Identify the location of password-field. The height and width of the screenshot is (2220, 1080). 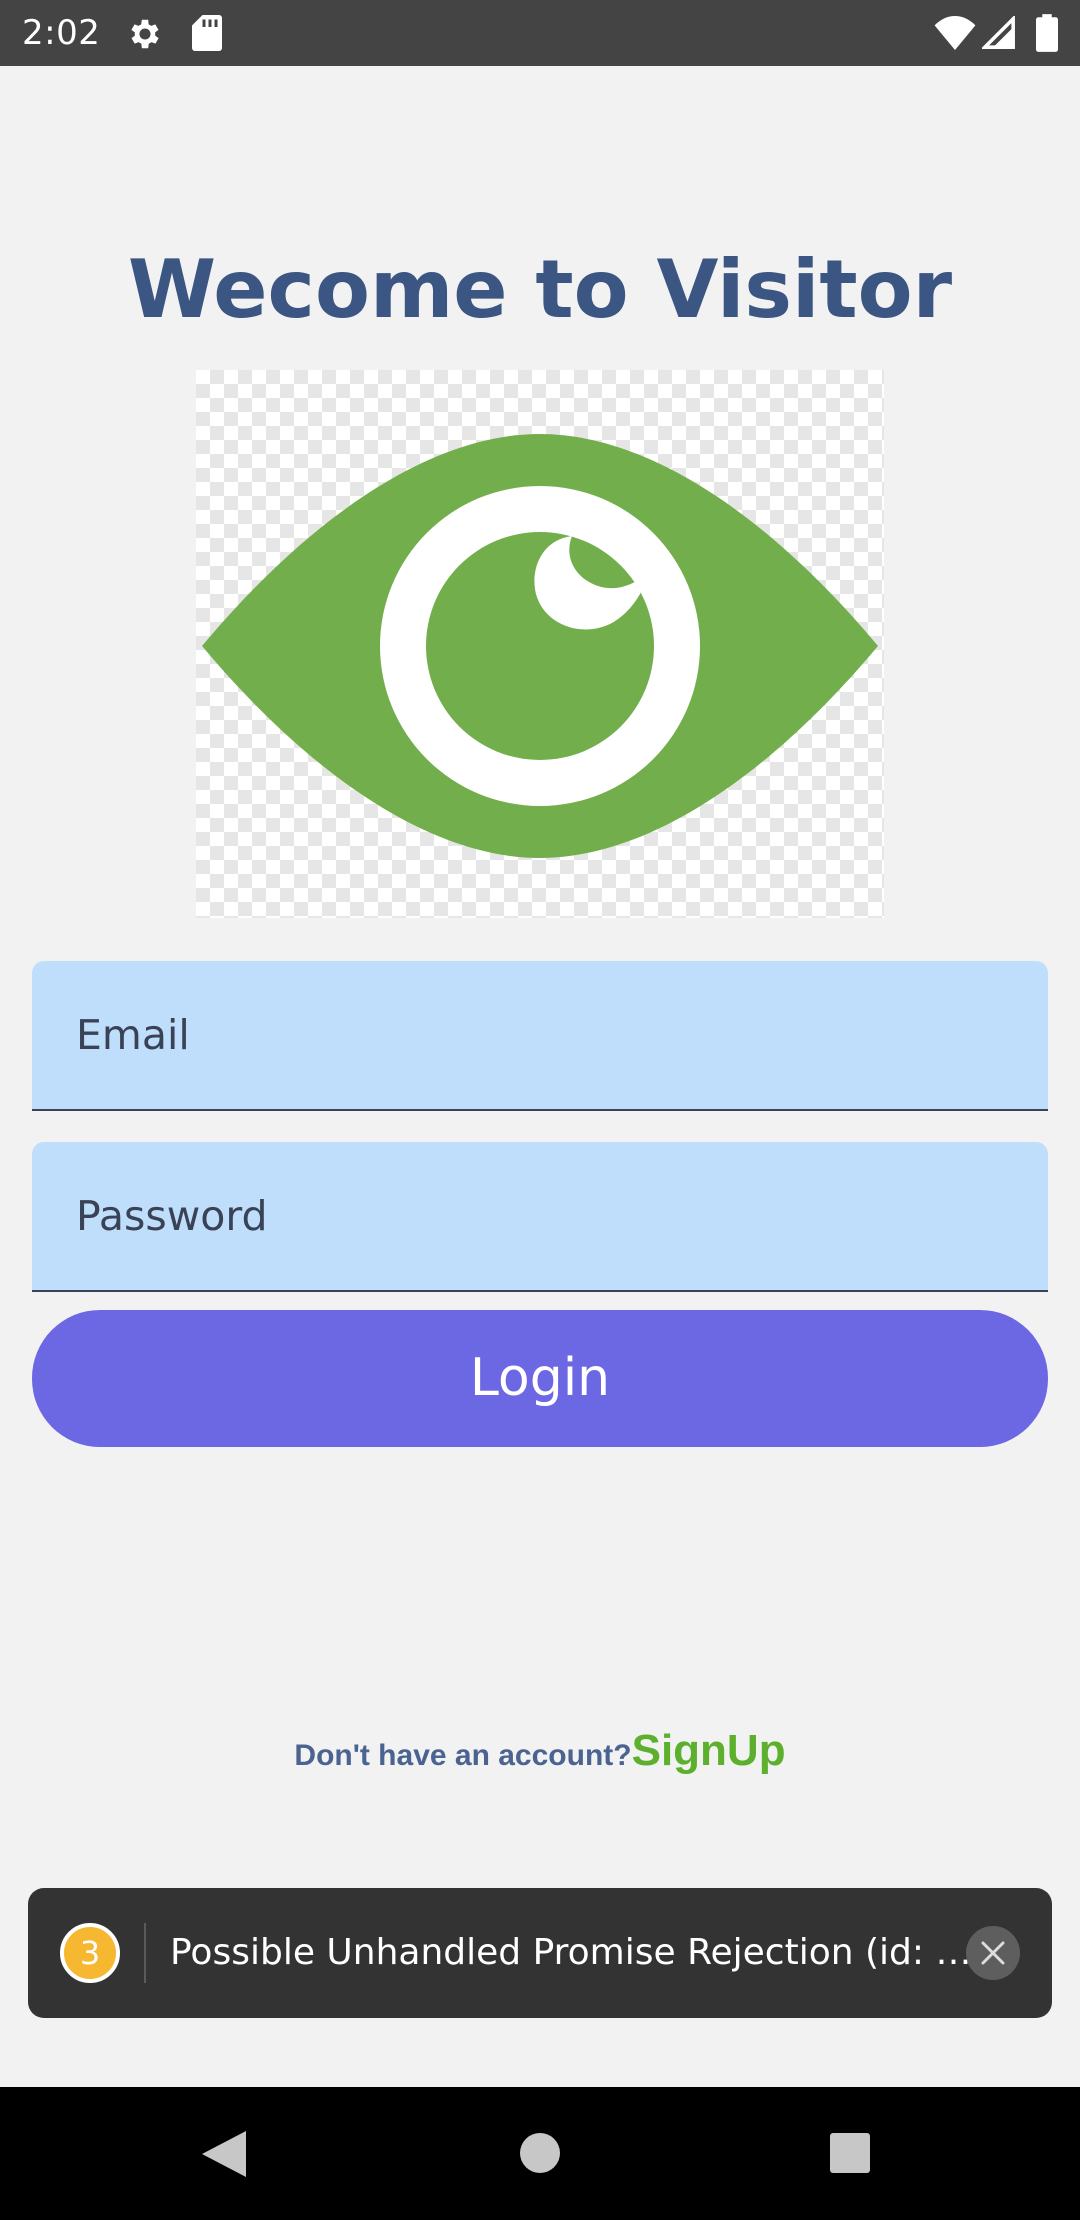
(540, 1216).